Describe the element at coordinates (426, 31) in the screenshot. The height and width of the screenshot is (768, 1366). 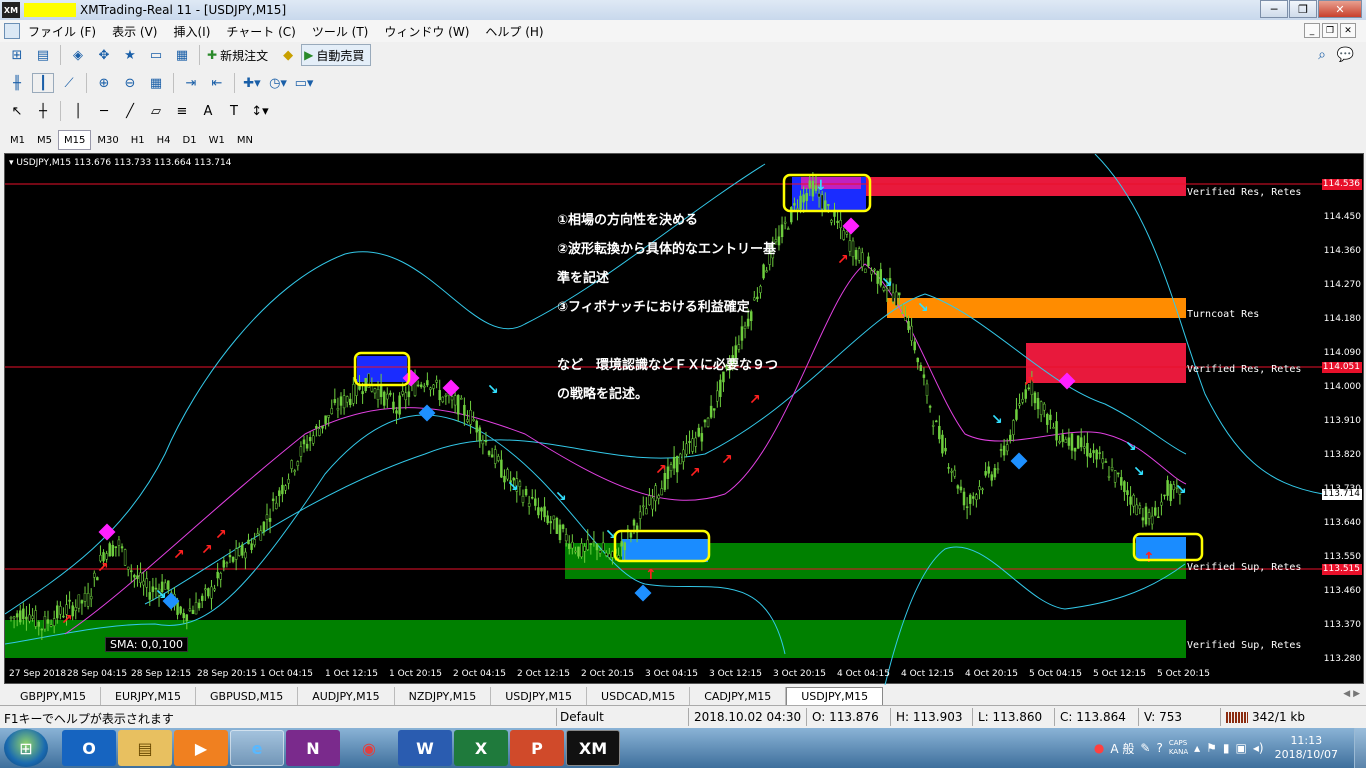
I see `menu-window: ウィンドウ (W)` at that location.